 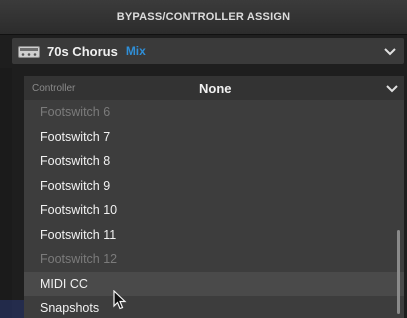 What do you see at coordinates (82, 51) in the screenshot?
I see `effect-name: 70s Chorus` at bounding box center [82, 51].